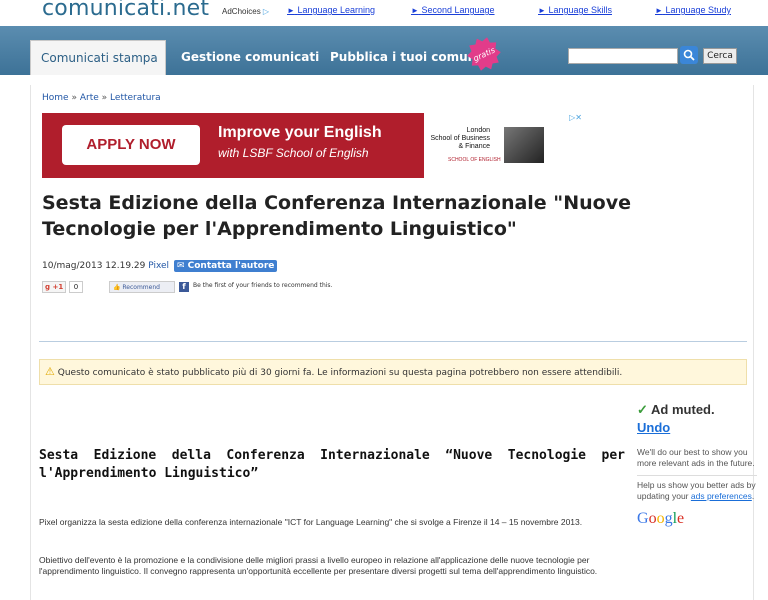 The height and width of the screenshot is (600, 768). Describe the element at coordinates (524, 145) in the screenshot. I see `building-image` at that location.